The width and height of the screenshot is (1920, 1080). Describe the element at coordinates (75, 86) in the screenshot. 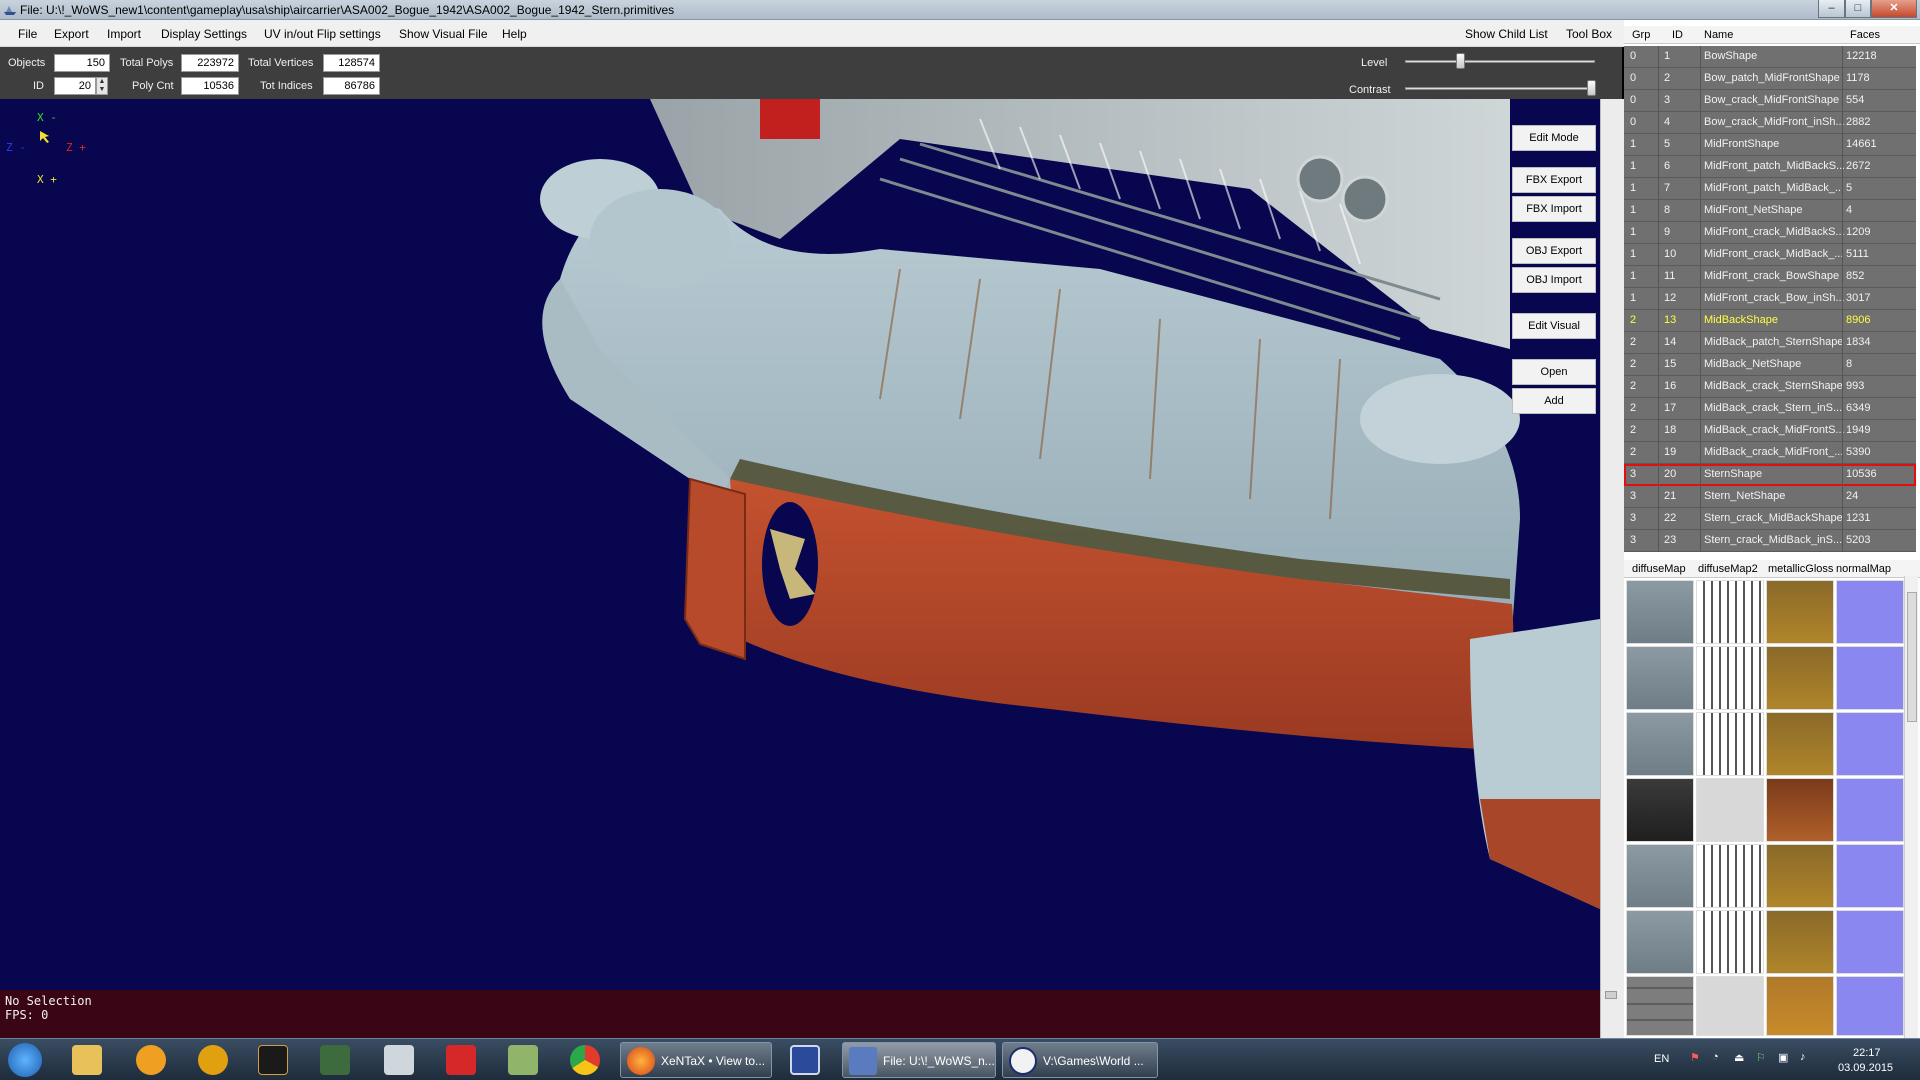

I see `id-field: 20` at that location.